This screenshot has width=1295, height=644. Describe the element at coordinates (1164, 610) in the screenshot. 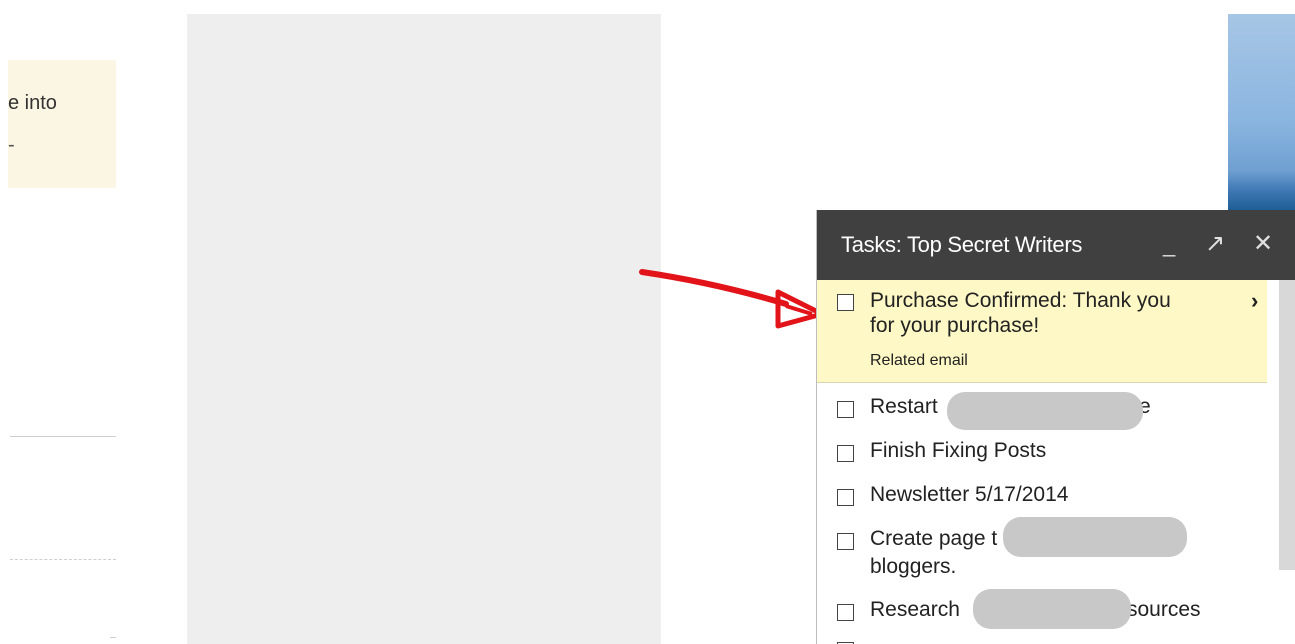

I see `task-title-tail: sources` at that location.